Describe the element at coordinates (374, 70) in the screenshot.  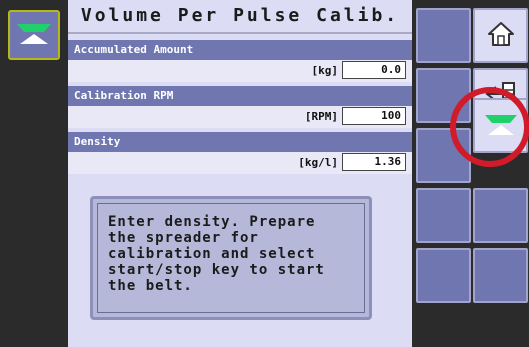
I see `accumulated-amount-field: 0.0` at that location.